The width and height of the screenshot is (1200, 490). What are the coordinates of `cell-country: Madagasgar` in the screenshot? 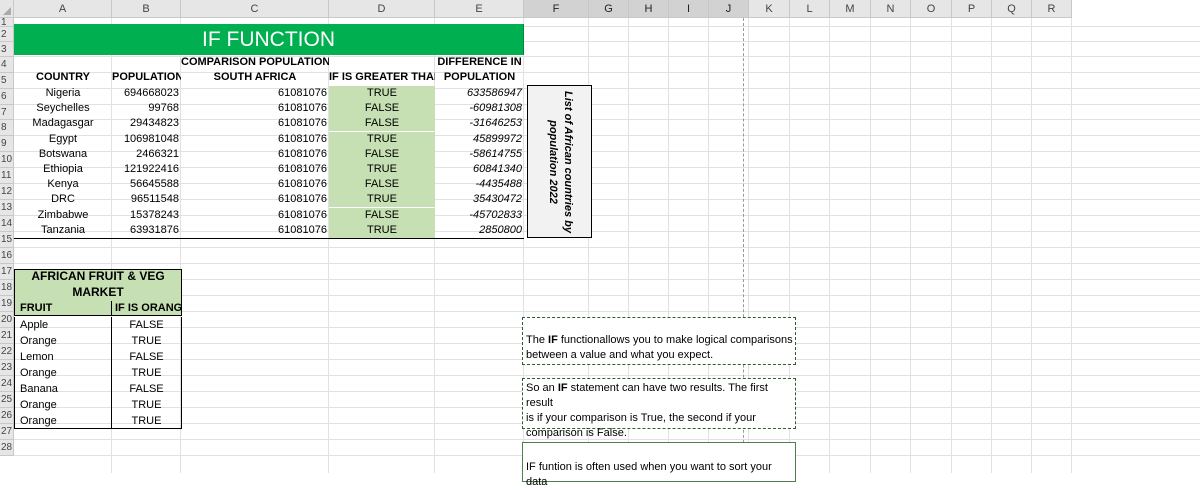 It's located at (63, 123).